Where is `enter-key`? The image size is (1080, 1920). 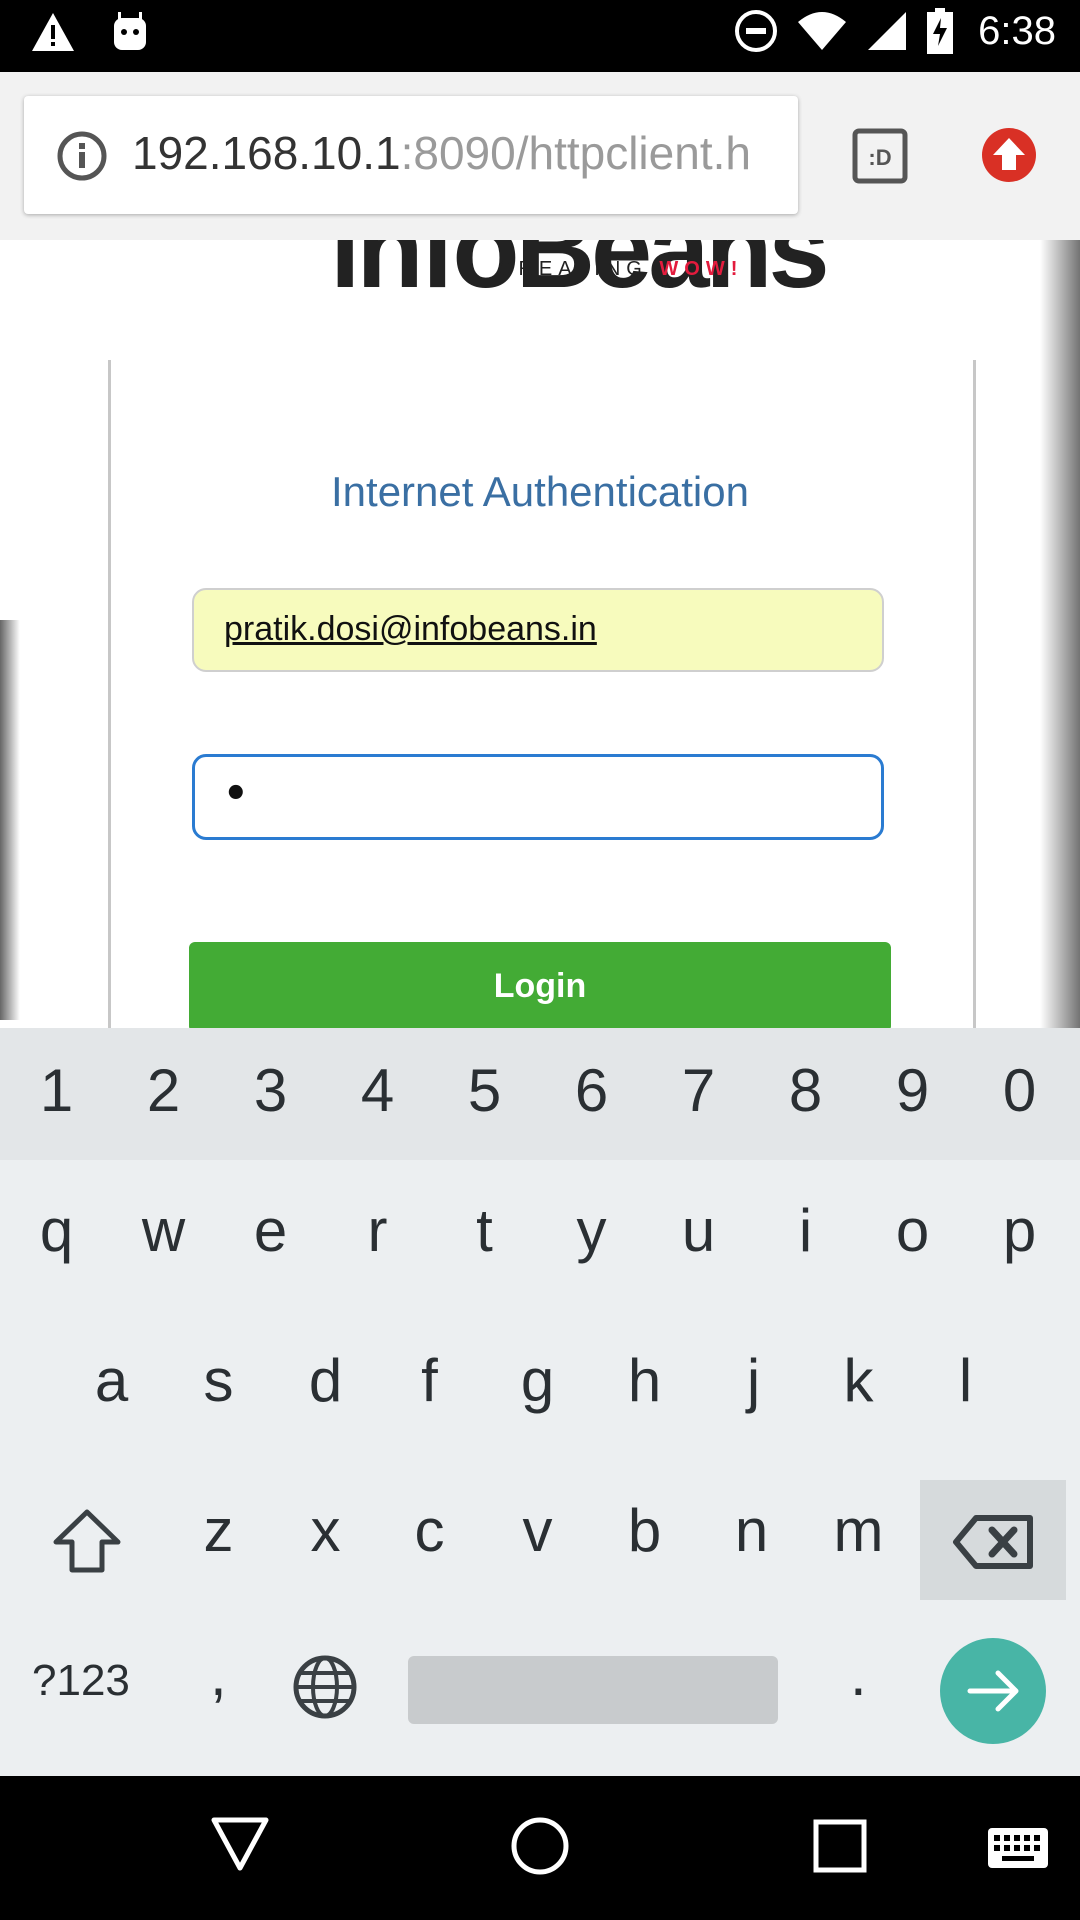
enter-key is located at coordinates (993, 1691).